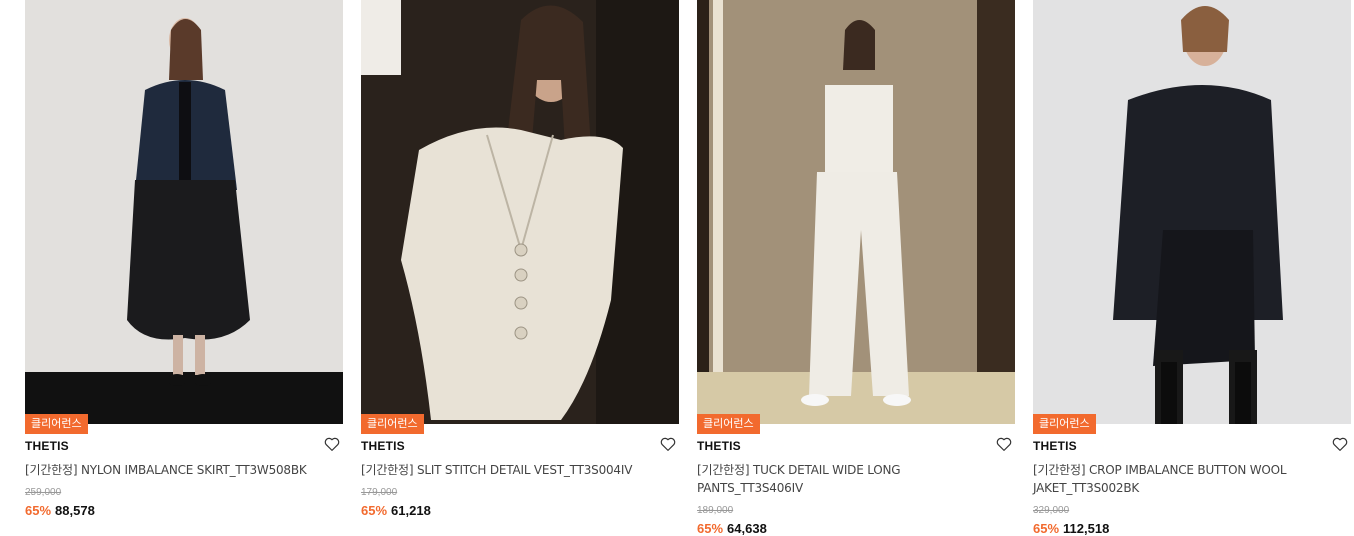 Image resolution: width=1354 pixels, height=536 pixels. What do you see at coordinates (715, 510) in the screenshot?
I see `original-price: 189,000` at bounding box center [715, 510].